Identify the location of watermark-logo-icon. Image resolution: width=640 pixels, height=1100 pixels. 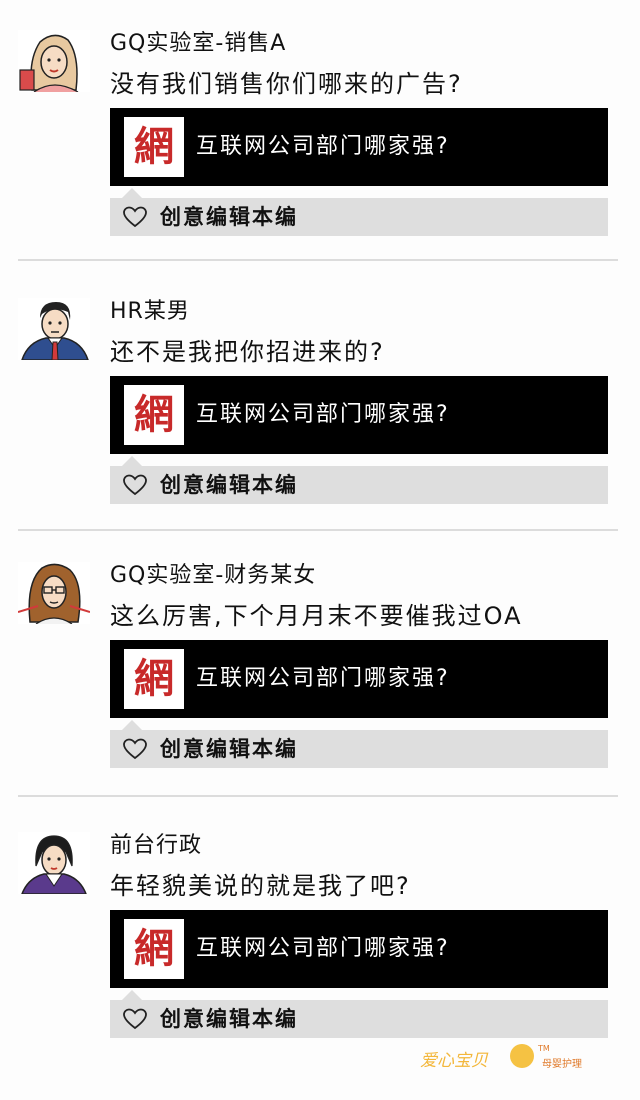
(522, 1056).